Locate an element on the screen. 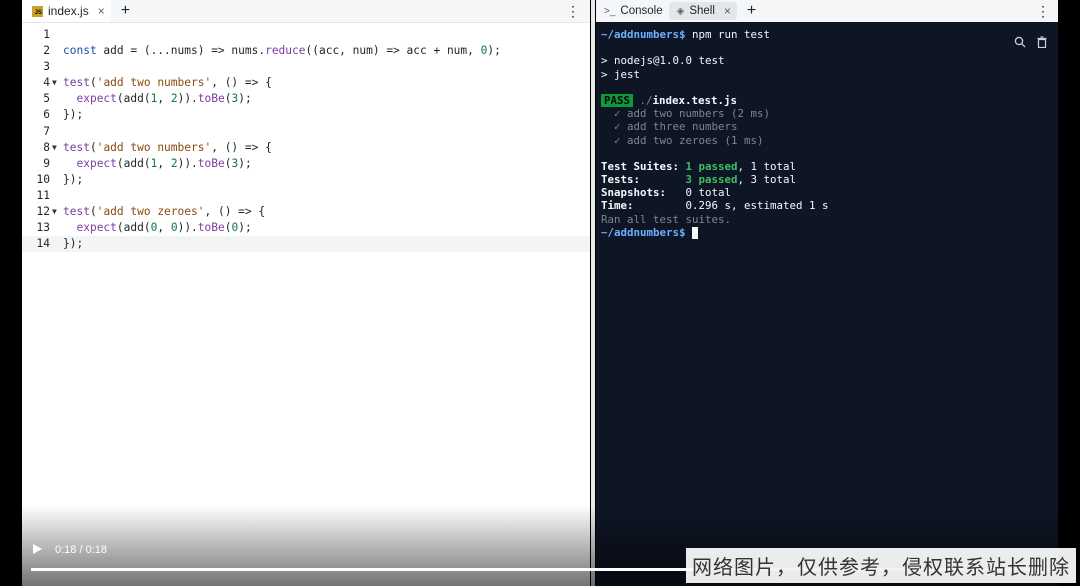 This screenshot has width=1080, height=586. line-number: 11 is located at coordinates (43, 195).